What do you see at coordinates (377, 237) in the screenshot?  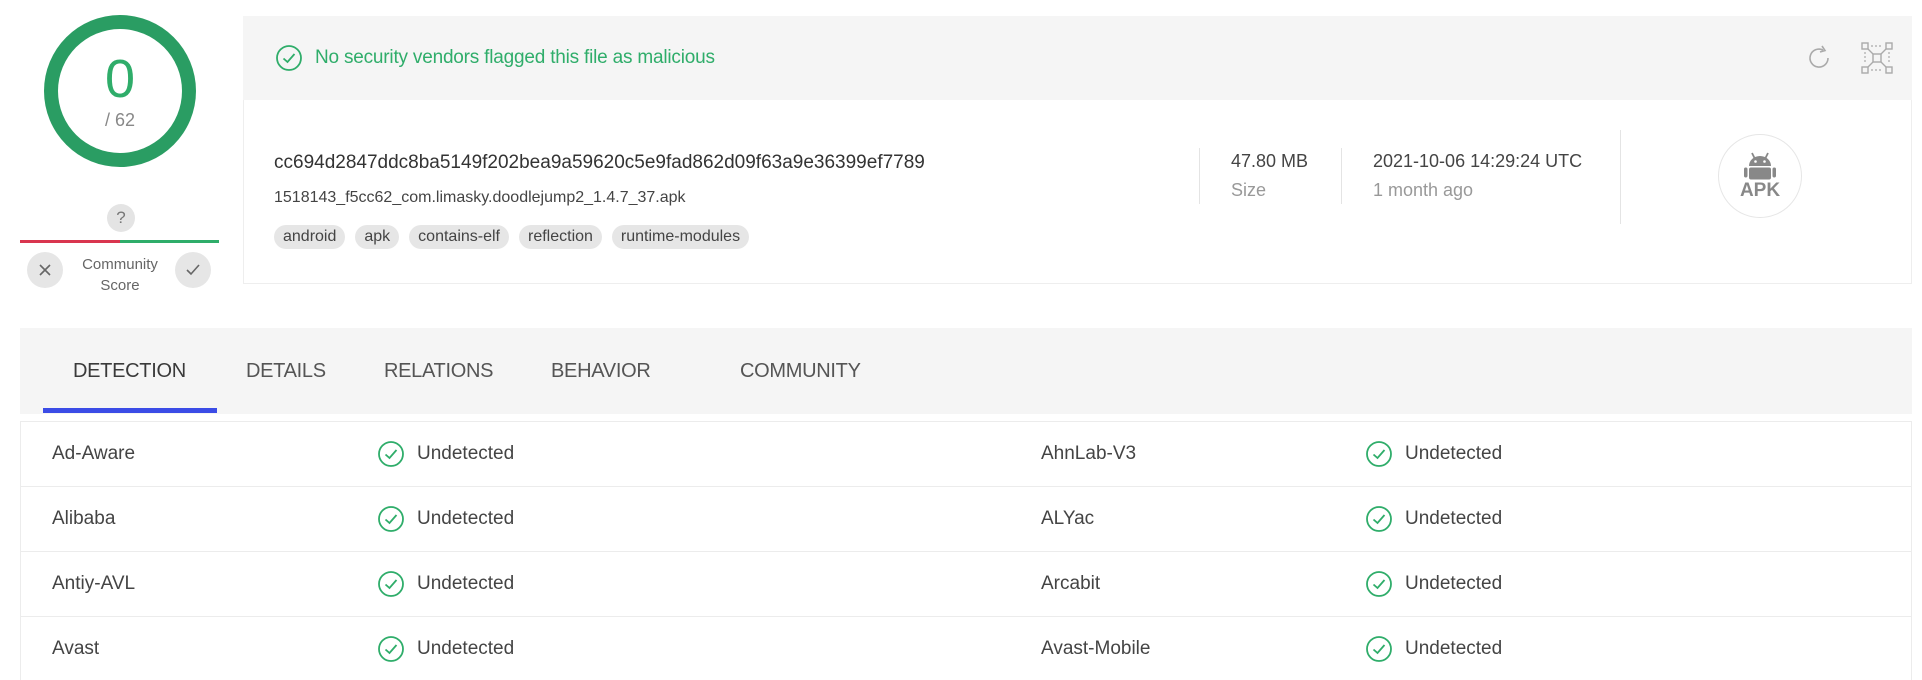 I see `tag-apk: apk` at bounding box center [377, 237].